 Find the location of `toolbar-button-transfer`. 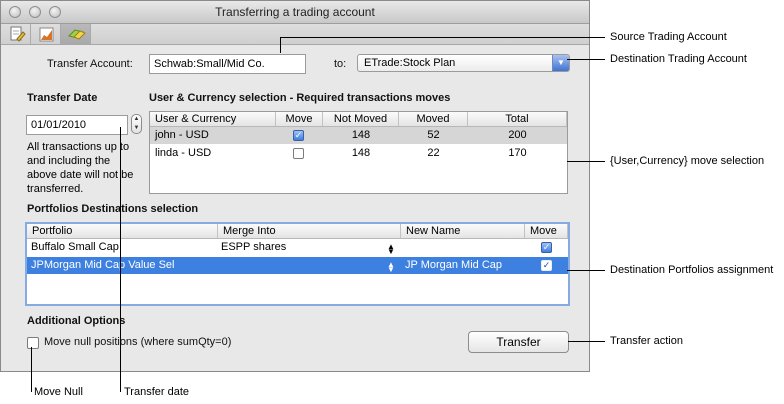

toolbar-button-transfer is located at coordinates (76, 34).